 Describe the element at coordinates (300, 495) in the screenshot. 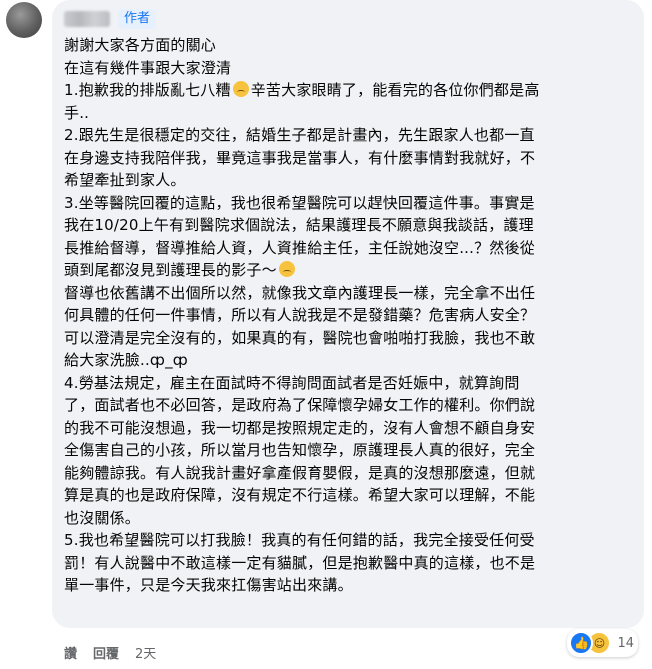

I see `comment-line: 算是真的也是政府保障，沒有規定不行這樣。希望大家可以理解，不能` at that location.